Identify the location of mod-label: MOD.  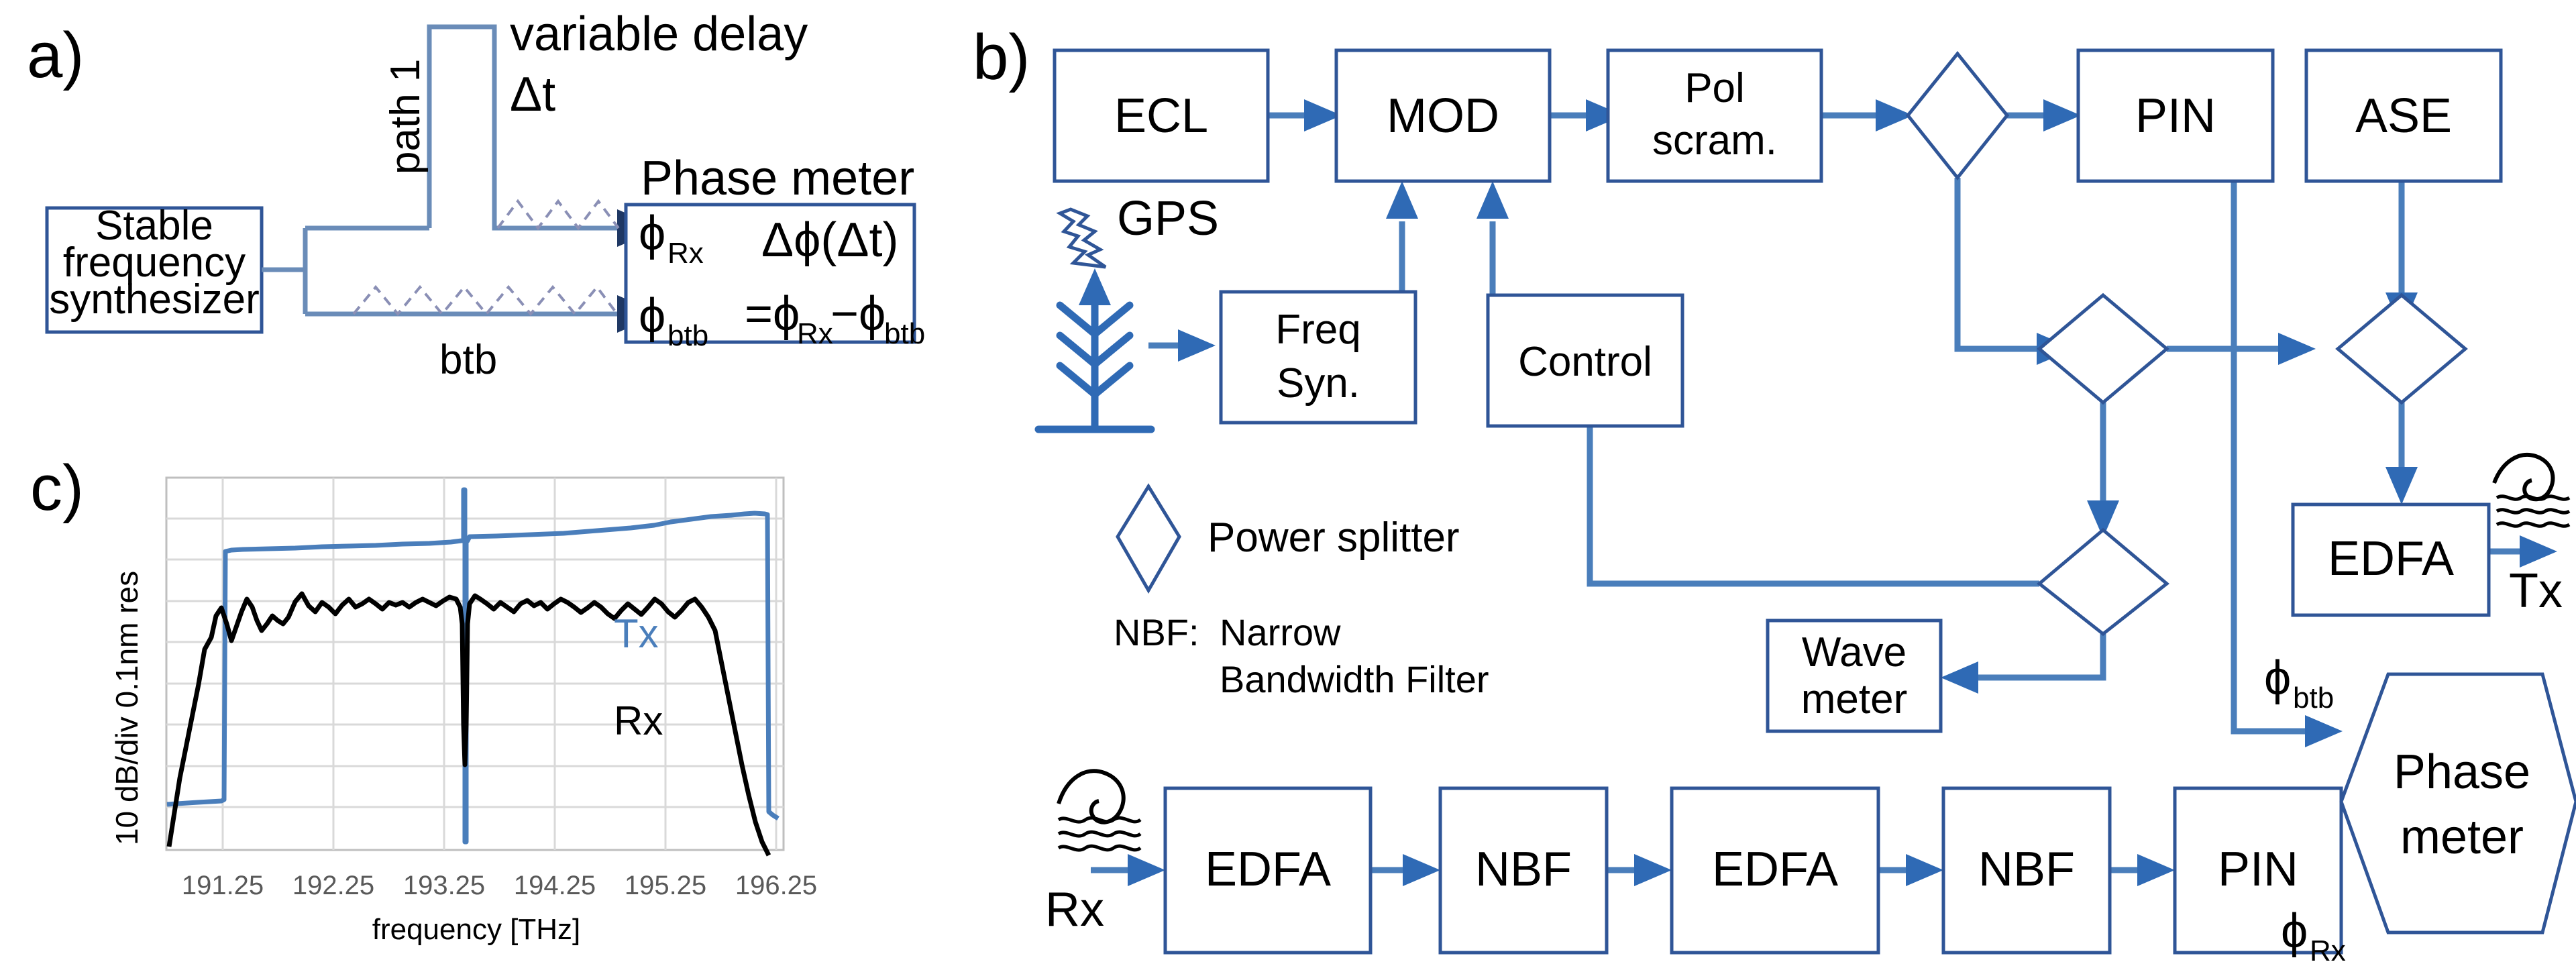
(1443, 116).